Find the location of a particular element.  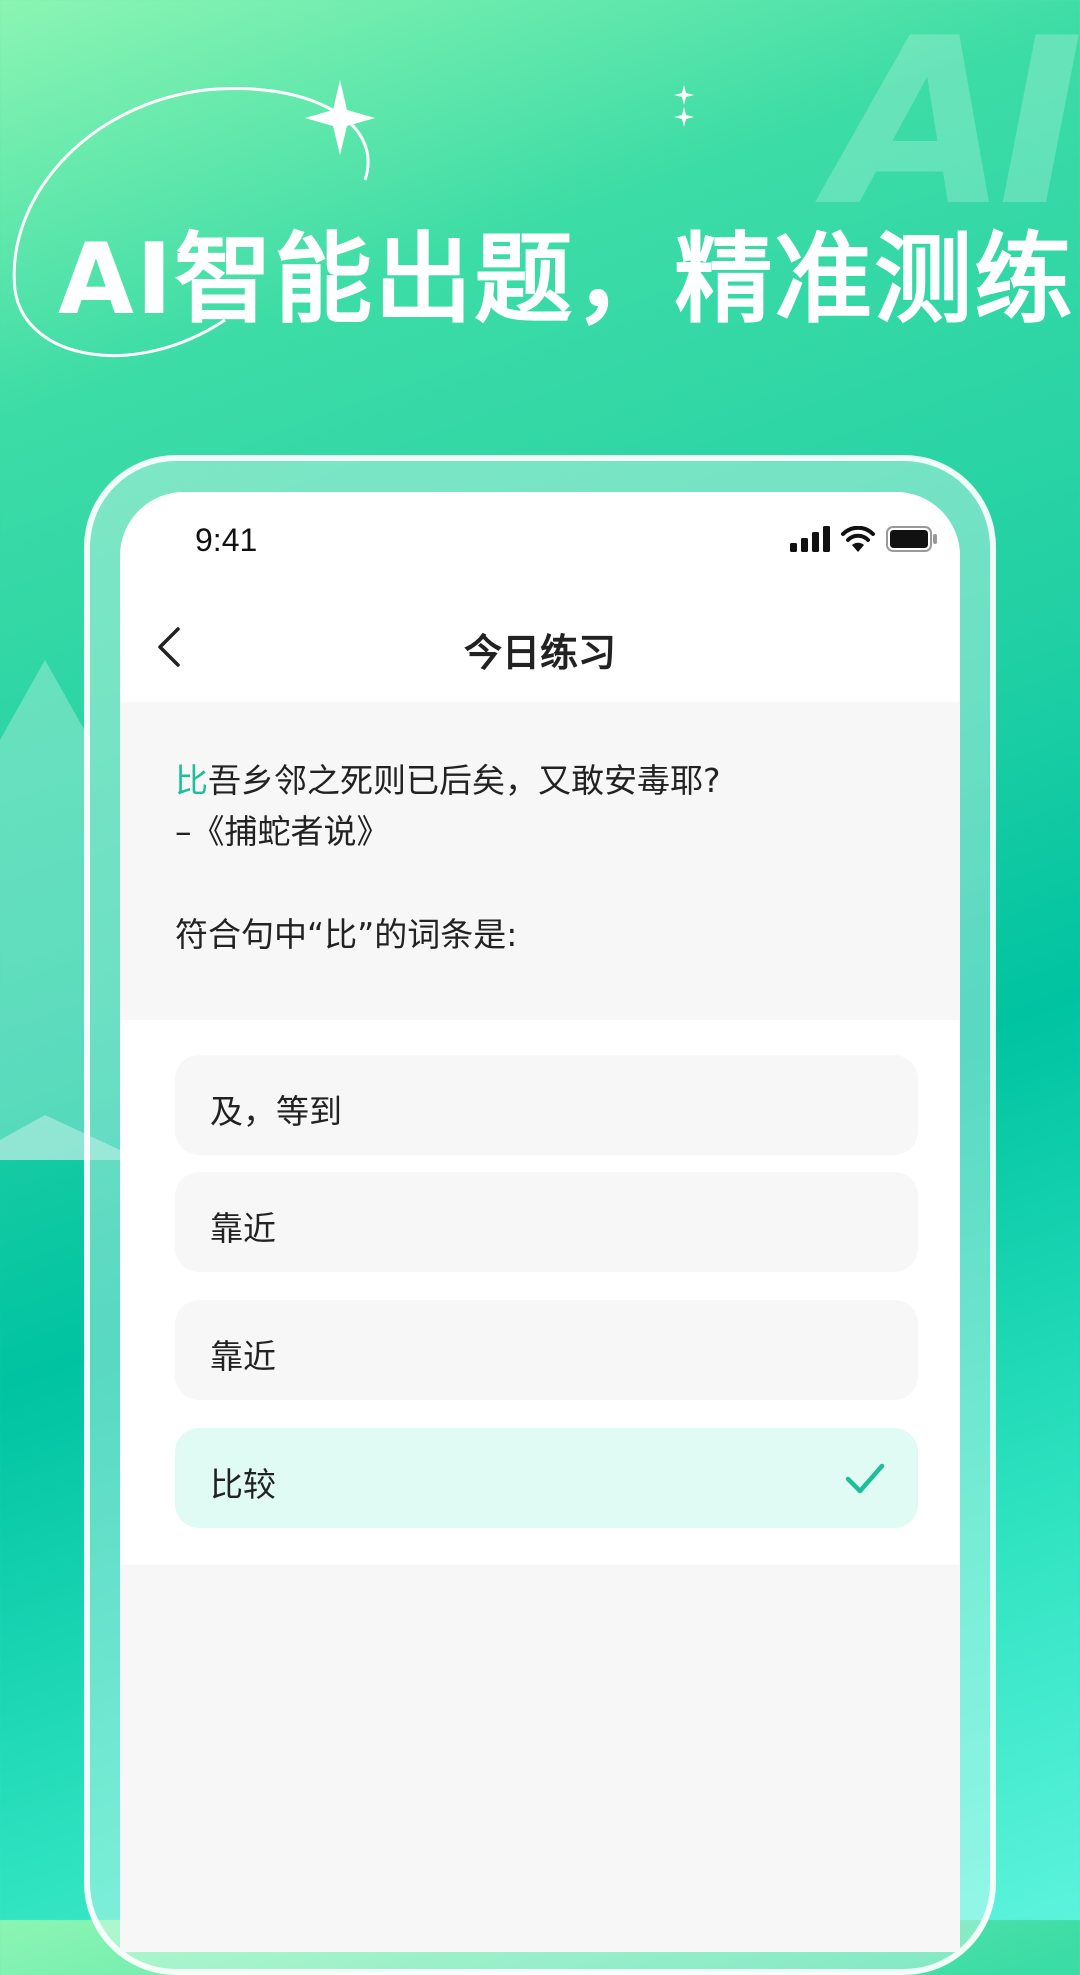

option-2: 靠近 is located at coordinates (546, 1222).